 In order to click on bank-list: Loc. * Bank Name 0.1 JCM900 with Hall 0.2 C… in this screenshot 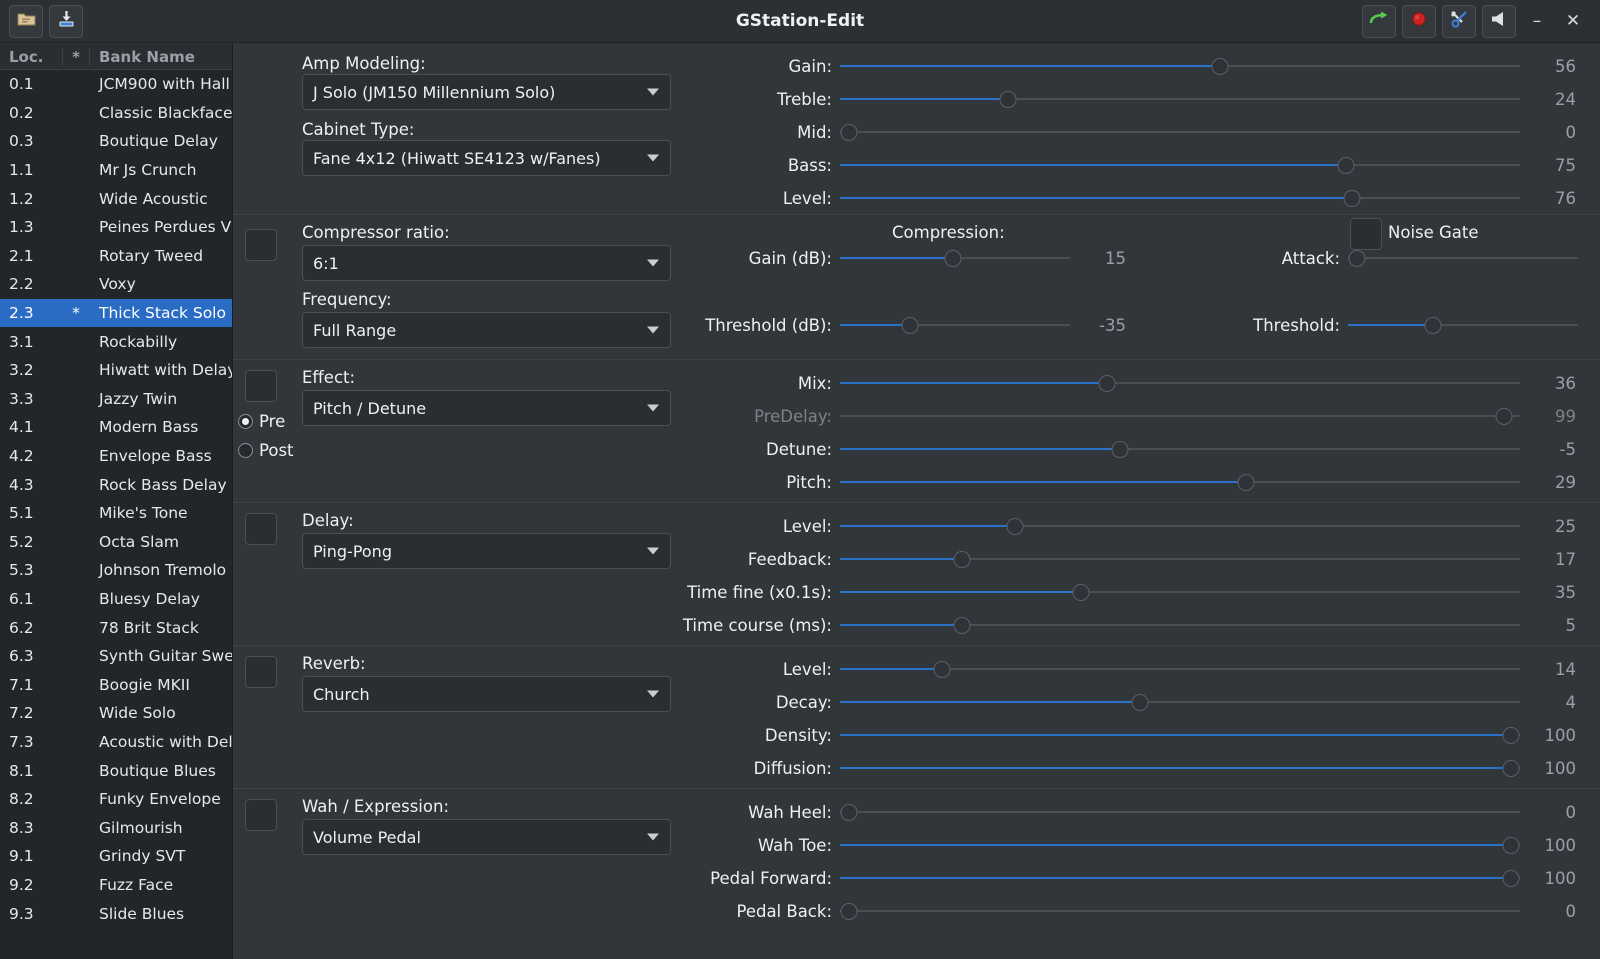, I will do `click(116, 501)`.